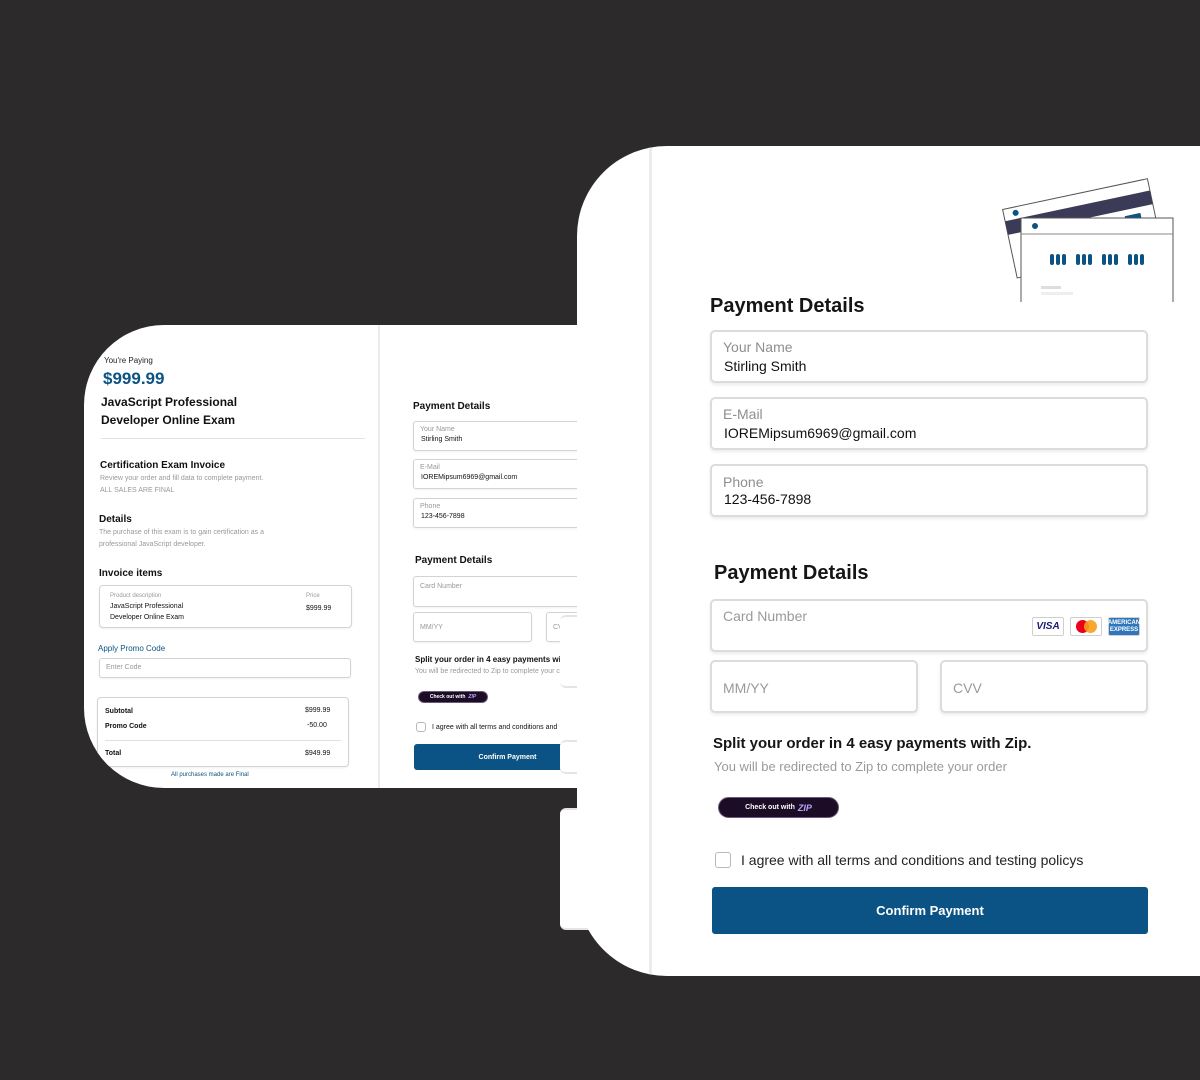  What do you see at coordinates (134, 378) in the screenshot?
I see `amount: $999.99` at bounding box center [134, 378].